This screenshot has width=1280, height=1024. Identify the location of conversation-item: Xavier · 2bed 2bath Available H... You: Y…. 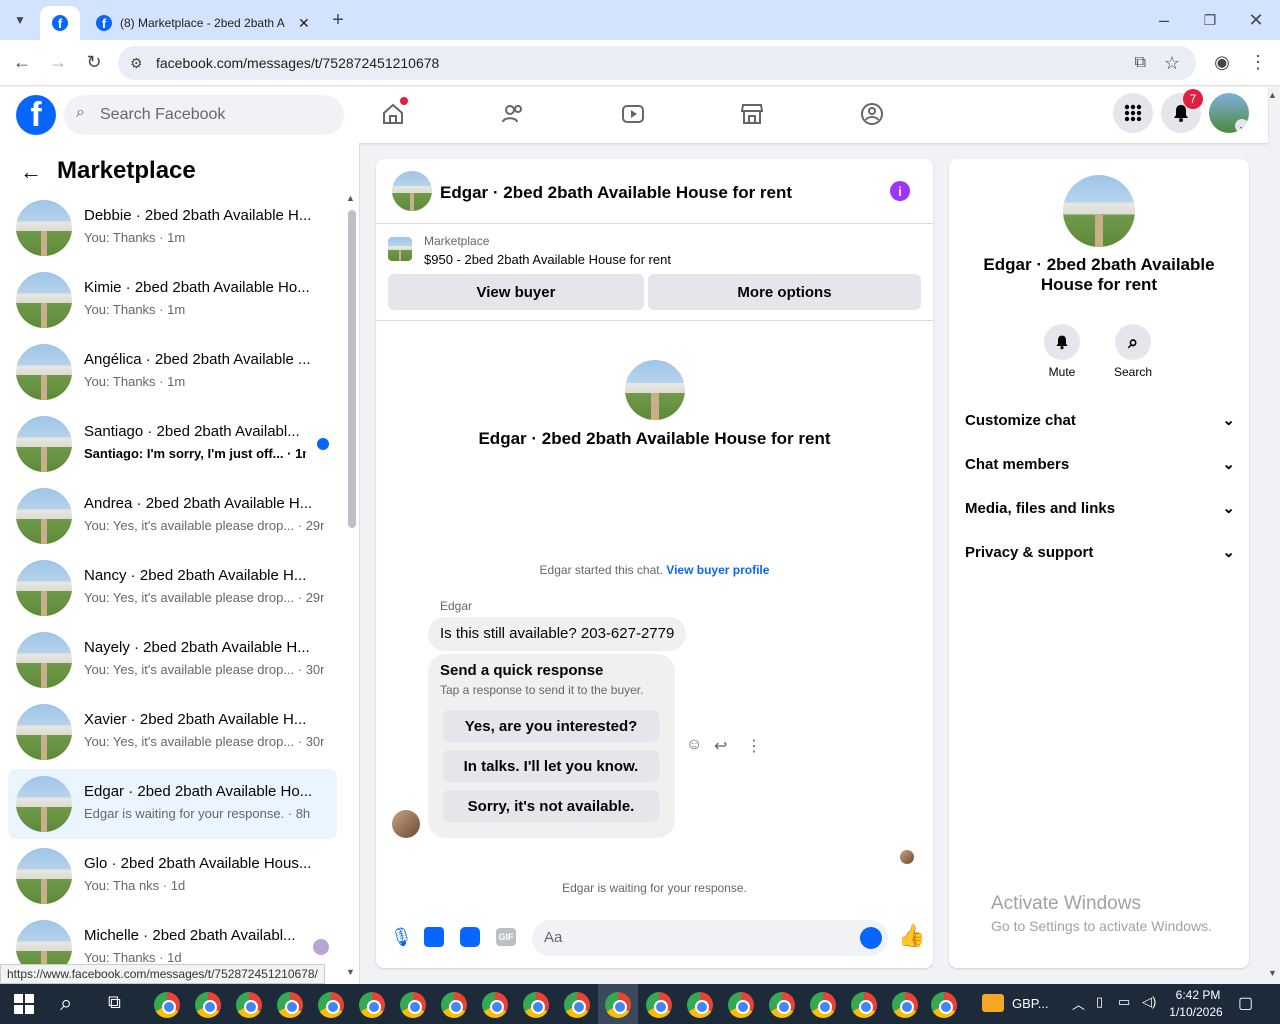
(172, 732).